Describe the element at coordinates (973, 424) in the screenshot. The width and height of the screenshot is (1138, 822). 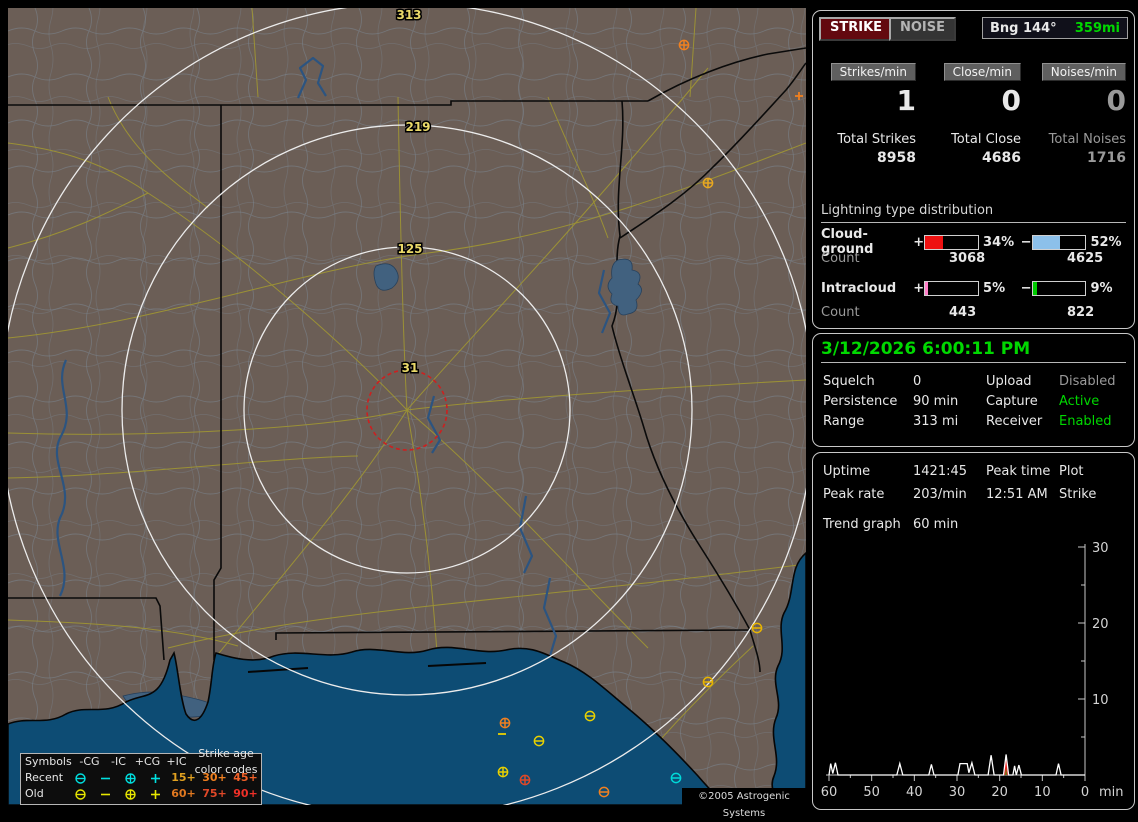
I see `status-row-range: Range 313 mi Receiver Enabled` at that location.